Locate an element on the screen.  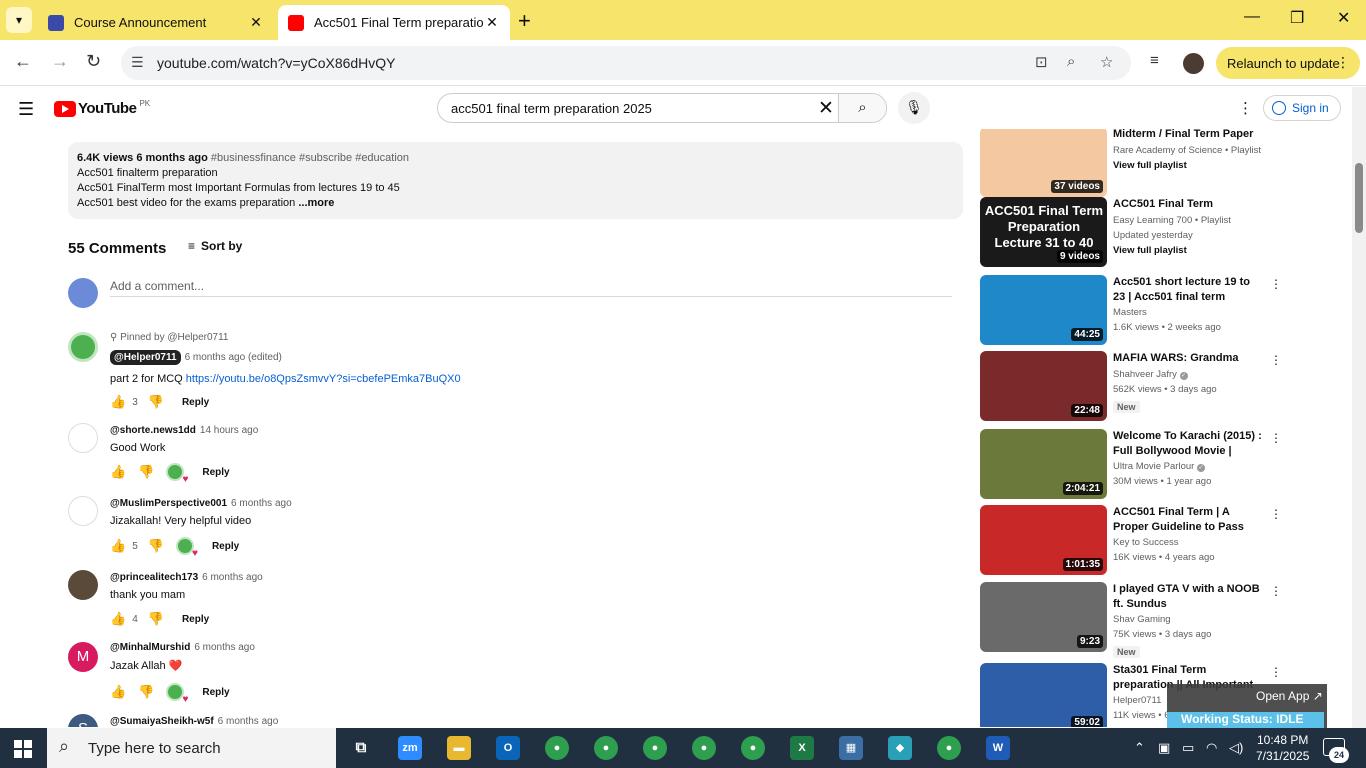
search-box: acc501 final term preparation 2025 ✕ ⌕ is located at coordinates (662, 108).